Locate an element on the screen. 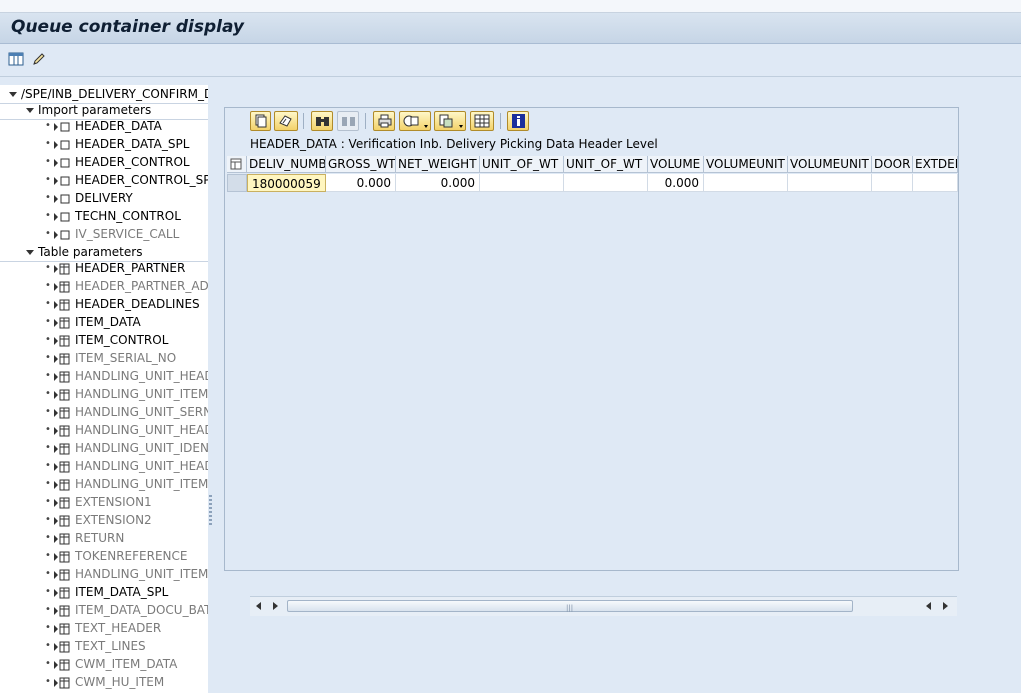 Image resolution: width=1021 pixels, height=693 pixels. tree-item: • RETURN is located at coordinates (104, 538).